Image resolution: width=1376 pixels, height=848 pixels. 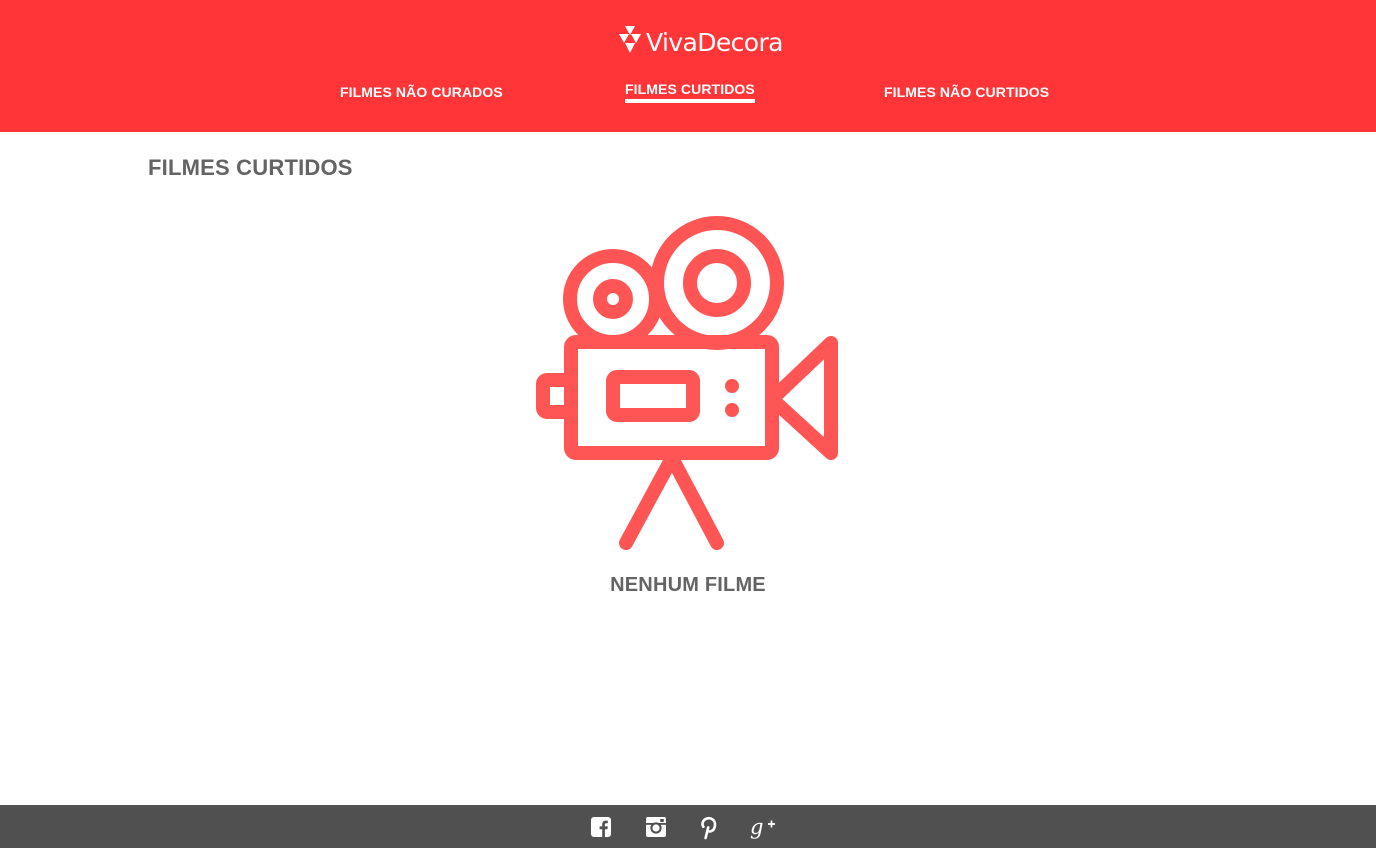 I want to click on facebook-icon, so click(x=601, y=827).